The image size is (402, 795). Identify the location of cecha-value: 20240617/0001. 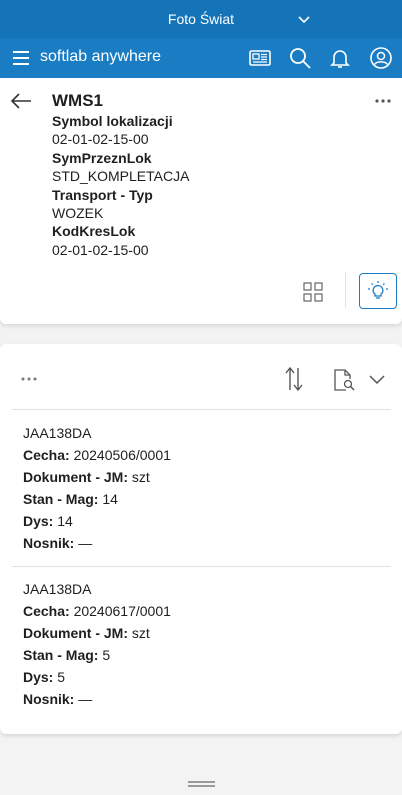
(122, 611).